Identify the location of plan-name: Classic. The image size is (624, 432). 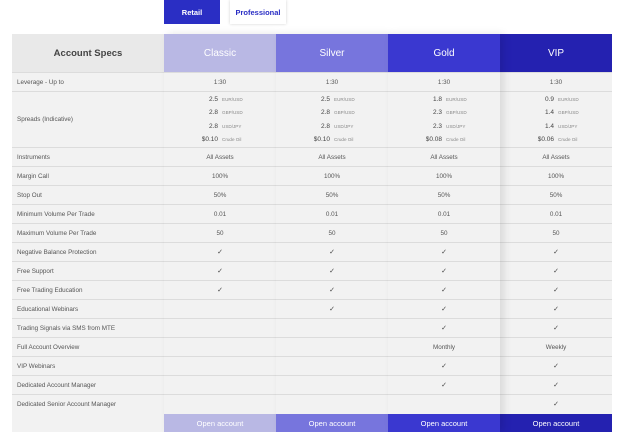
(220, 53).